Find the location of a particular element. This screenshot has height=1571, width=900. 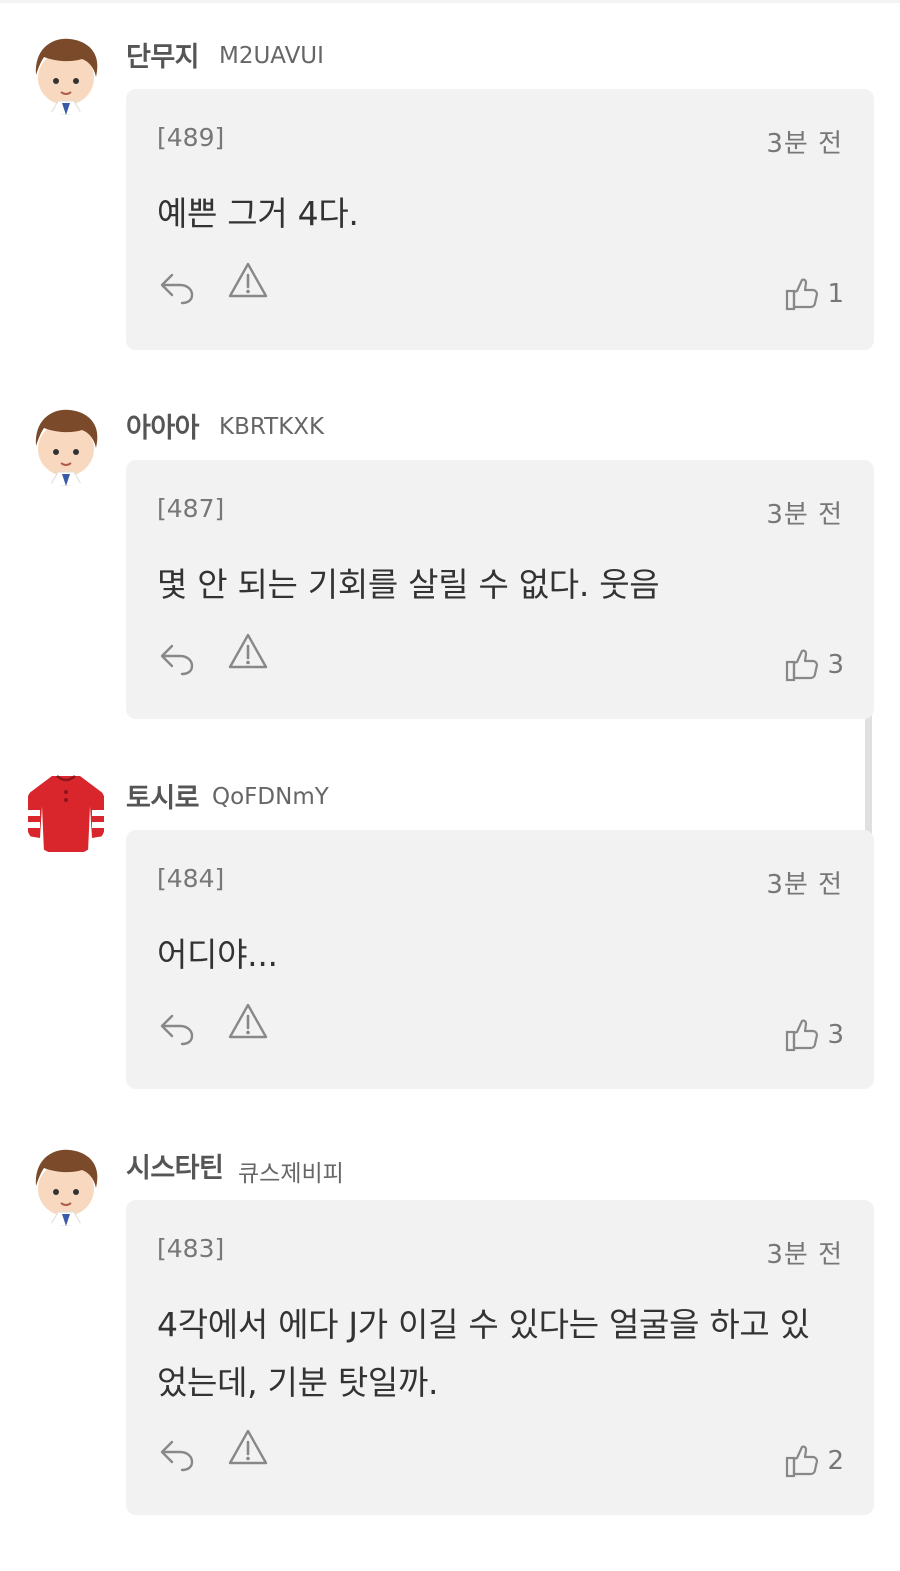

like-count: 2 is located at coordinates (835, 1461).